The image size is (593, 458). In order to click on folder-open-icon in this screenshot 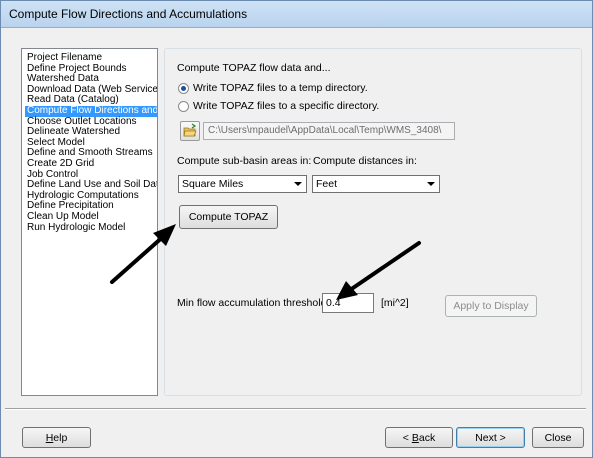, I will do `click(190, 130)`.